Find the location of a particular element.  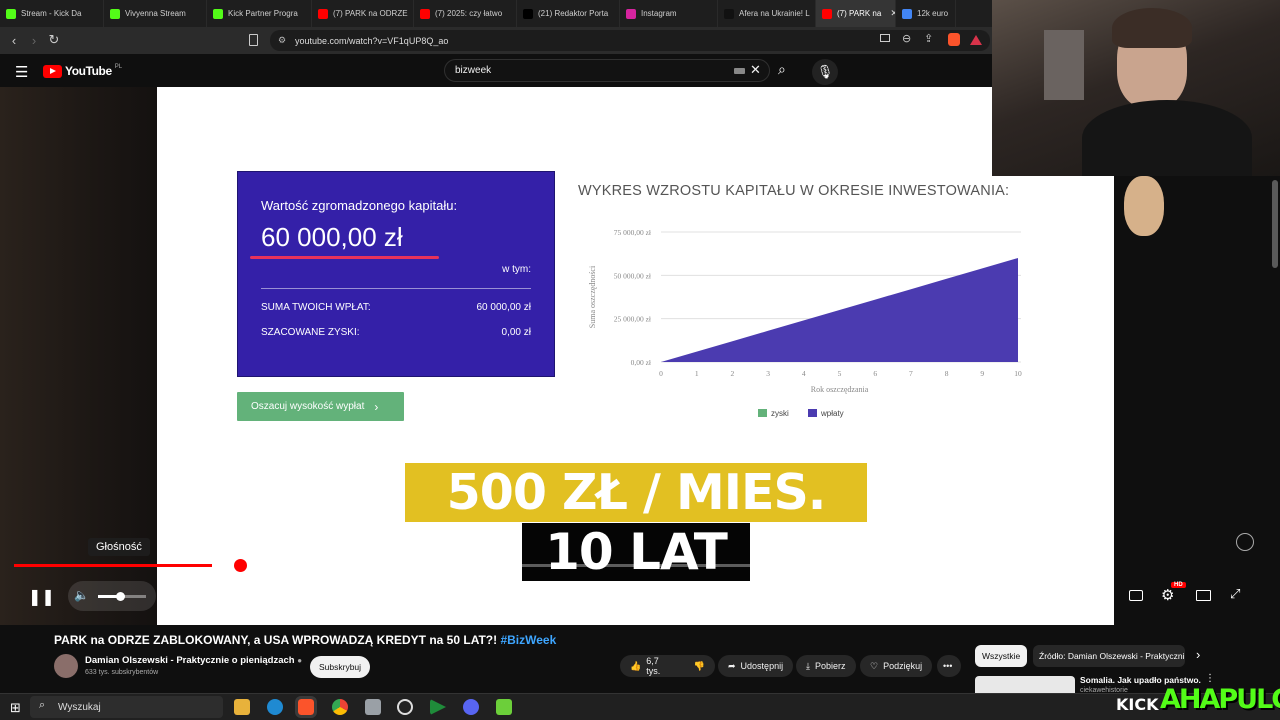

profits-label: SZACOWANE ZYSKI: is located at coordinates (310, 332).